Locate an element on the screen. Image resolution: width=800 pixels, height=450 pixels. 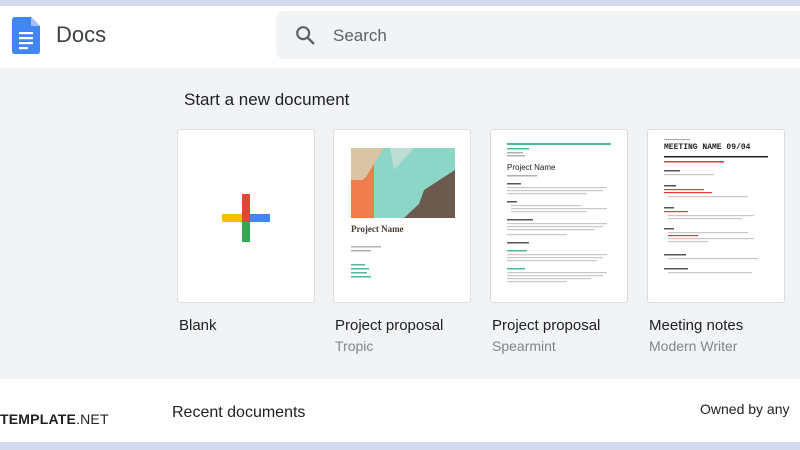
recent-documents-heading: Recent documents is located at coordinates (239, 412).